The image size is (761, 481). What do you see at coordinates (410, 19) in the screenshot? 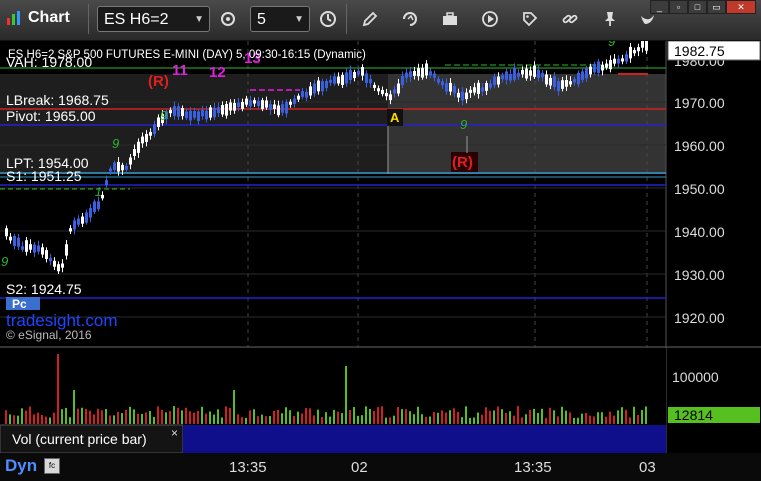
I see `cycle-button` at bounding box center [410, 19].